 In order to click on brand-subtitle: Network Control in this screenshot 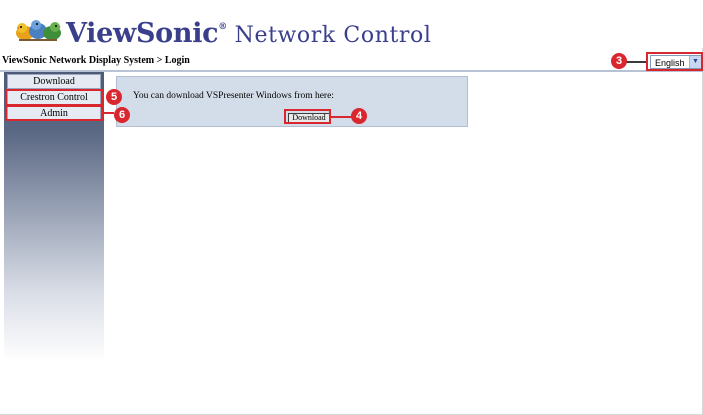, I will do `click(329, 35)`.